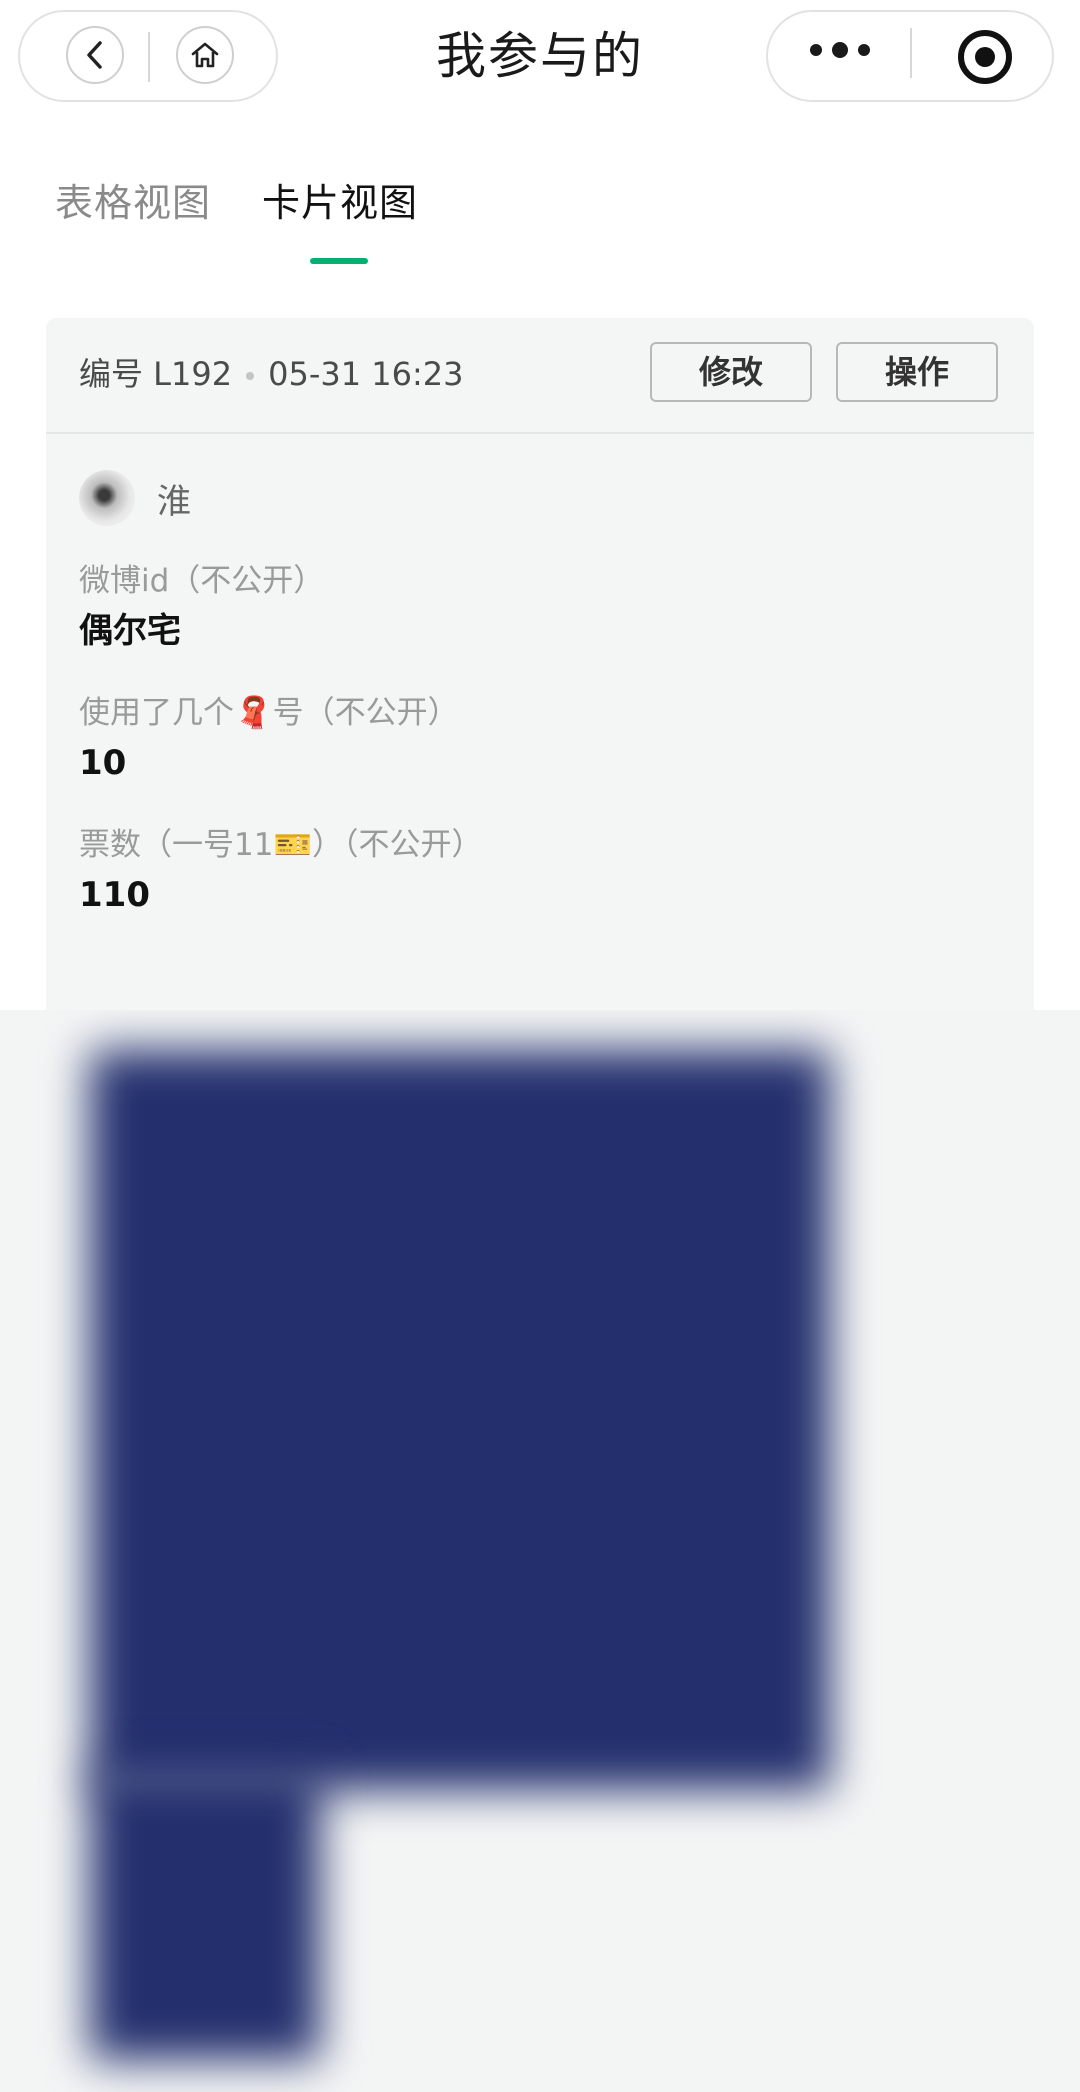 This screenshot has height=2092, width=1080. Describe the element at coordinates (540, 376) in the screenshot. I see `card-header: 编号 L192 05-31 16:23 修改 操作` at that location.